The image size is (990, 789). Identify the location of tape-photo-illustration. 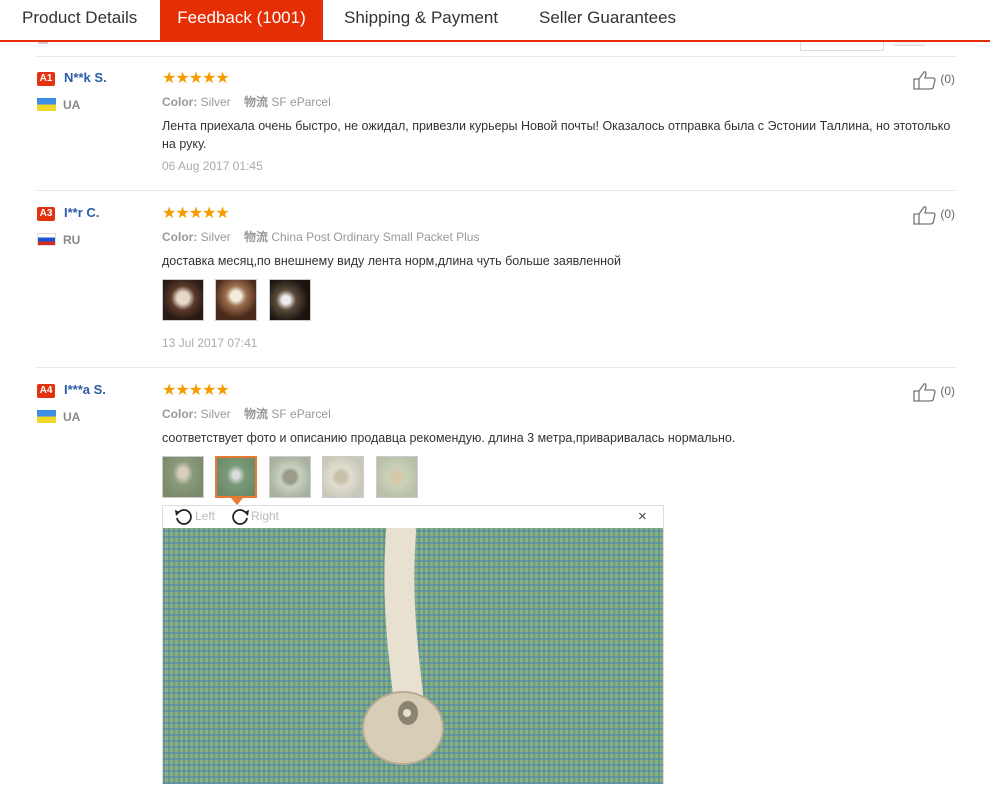
(403, 641).